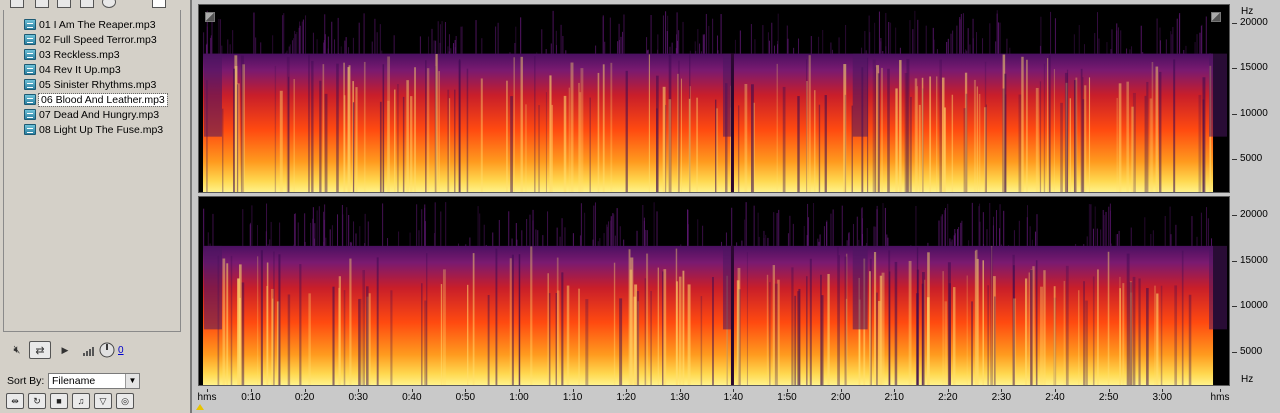  I want to click on file-name: 08 Light Up The Fuse.mp3, so click(101, 129).